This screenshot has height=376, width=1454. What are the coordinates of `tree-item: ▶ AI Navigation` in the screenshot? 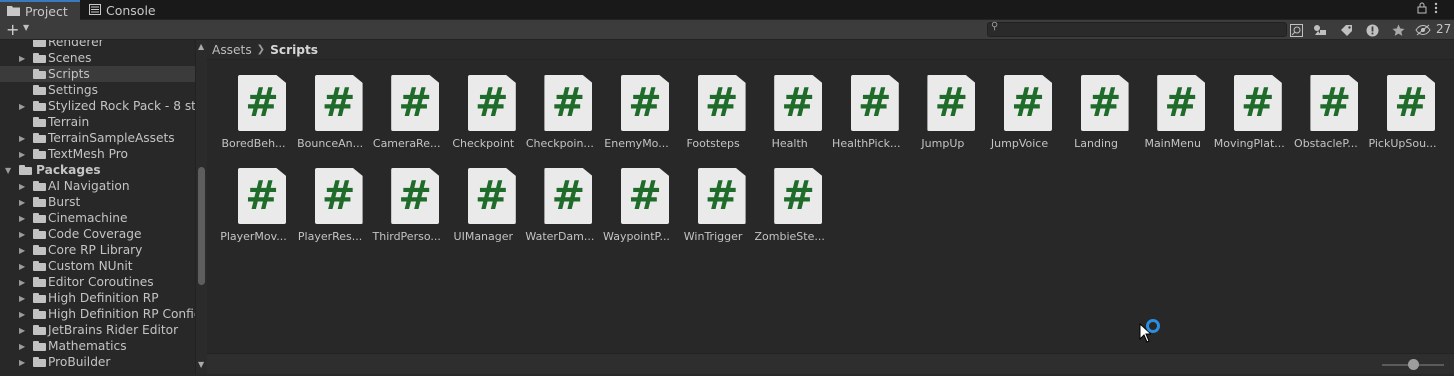 It's located at (97, 186).